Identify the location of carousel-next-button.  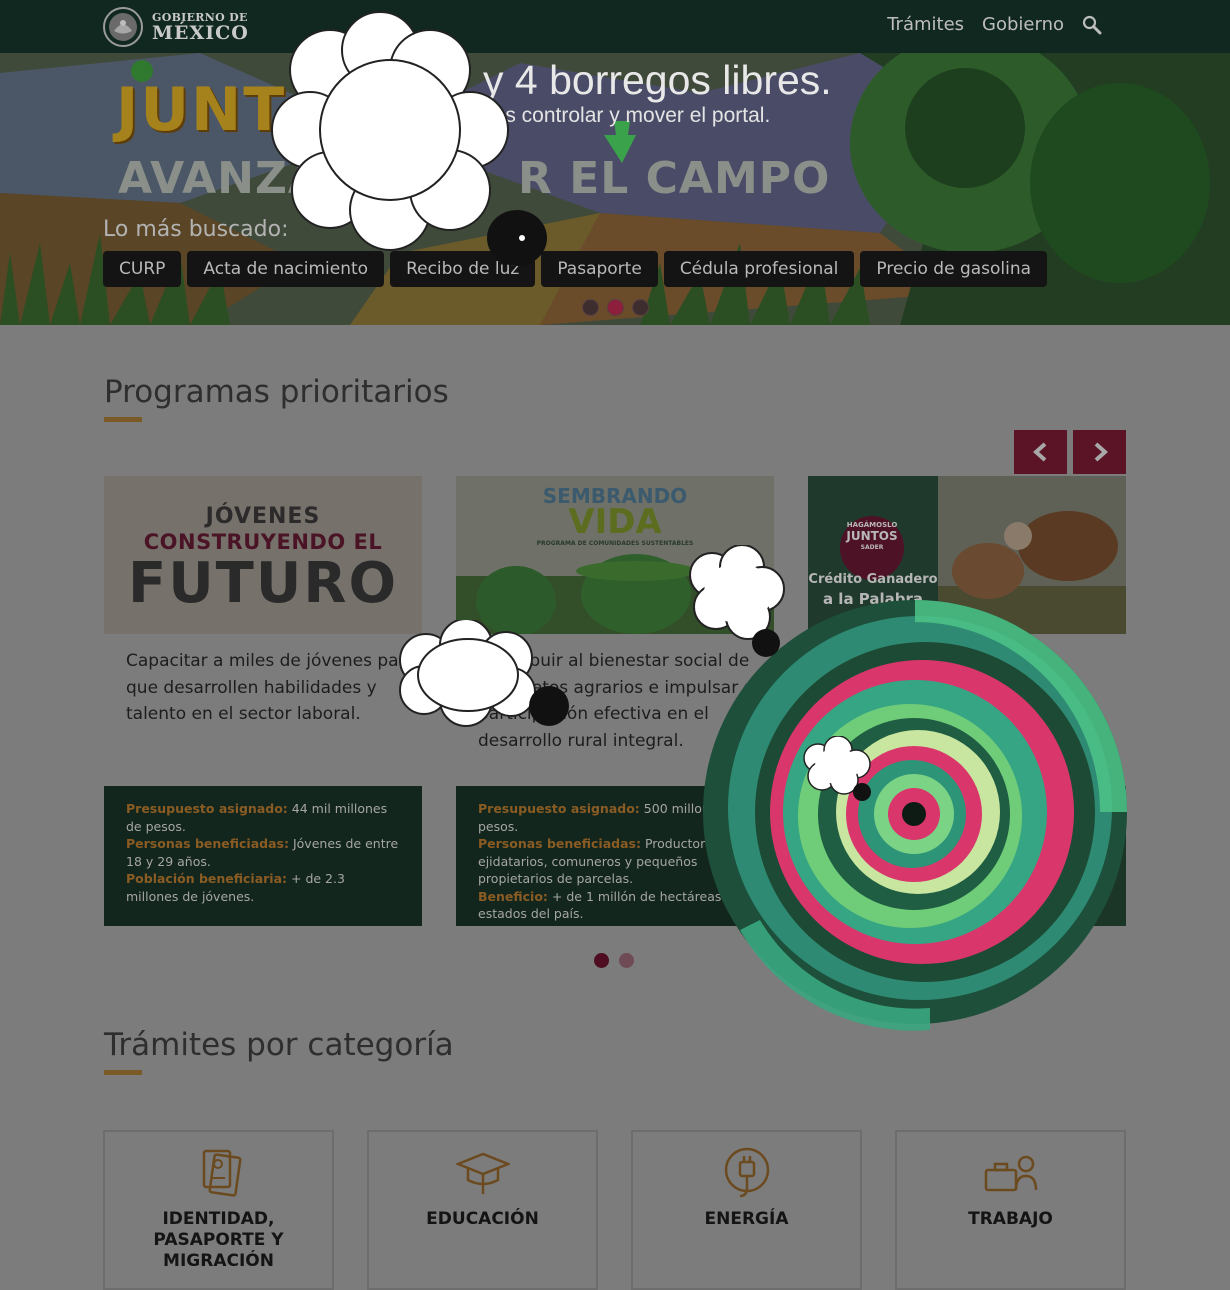
(1099, 452).